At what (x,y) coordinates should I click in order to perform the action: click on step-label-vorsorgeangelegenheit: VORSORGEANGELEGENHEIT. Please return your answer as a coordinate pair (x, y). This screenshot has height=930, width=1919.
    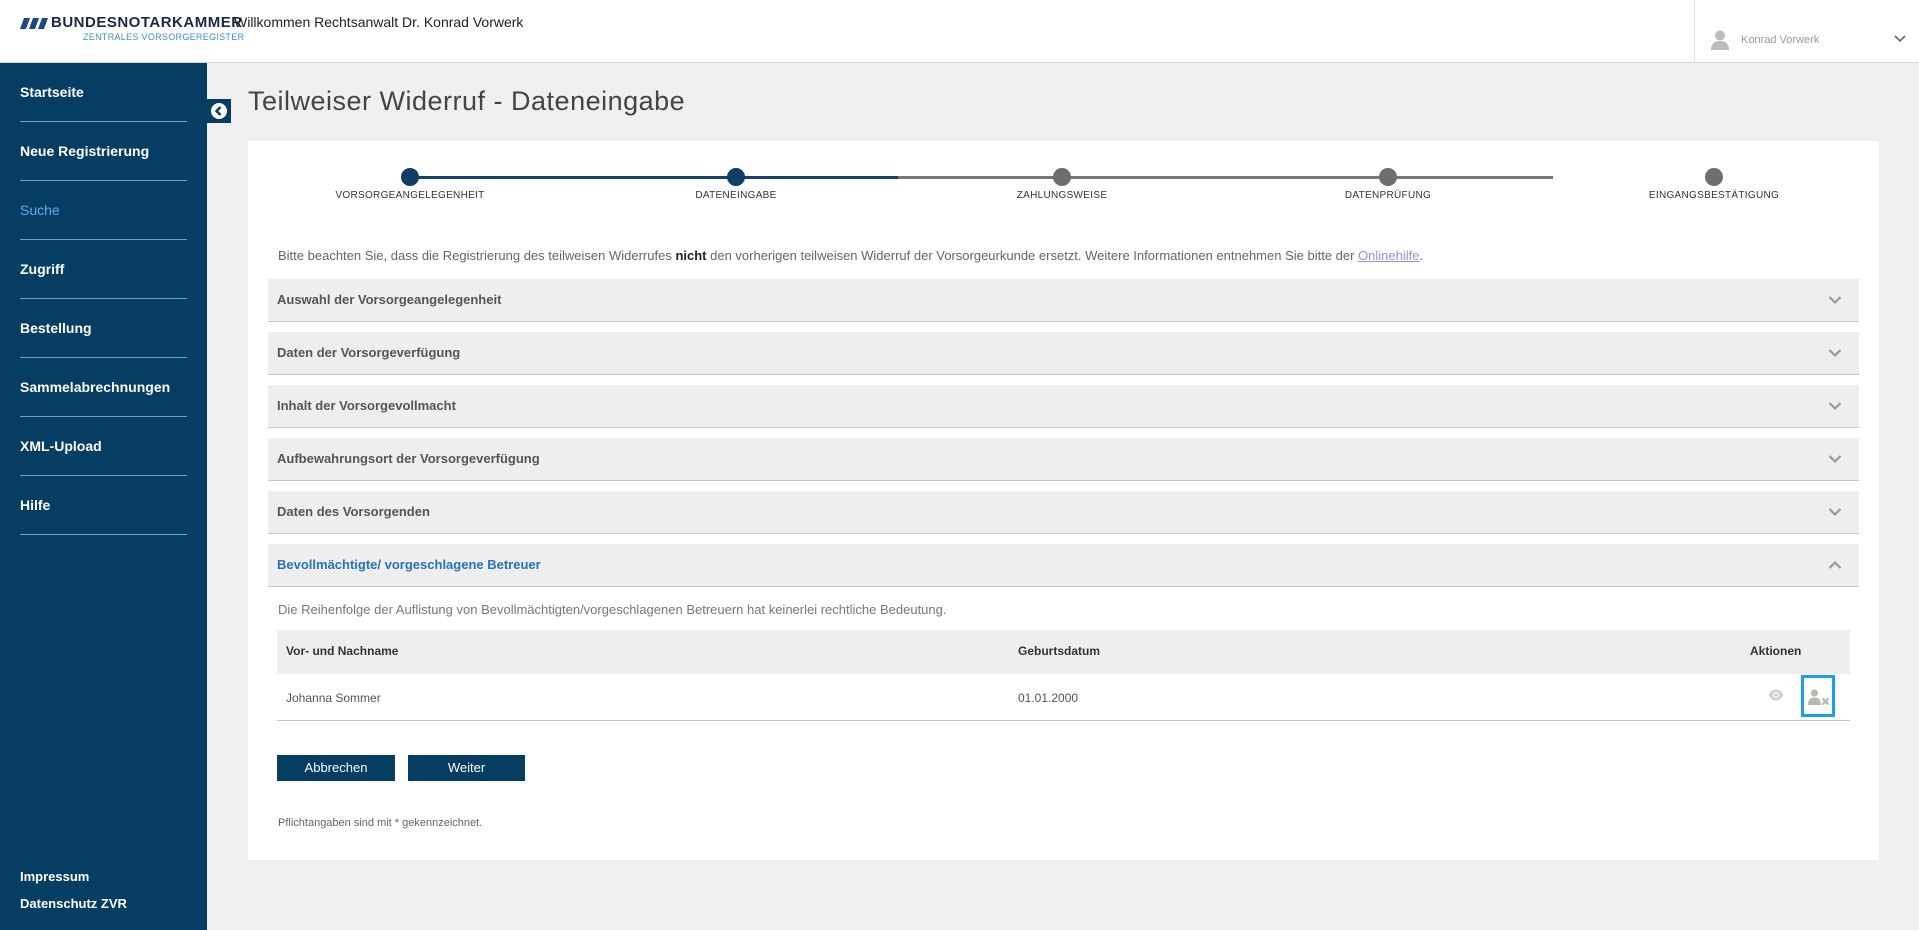
    Looking at the image, I should click on (410, 195).